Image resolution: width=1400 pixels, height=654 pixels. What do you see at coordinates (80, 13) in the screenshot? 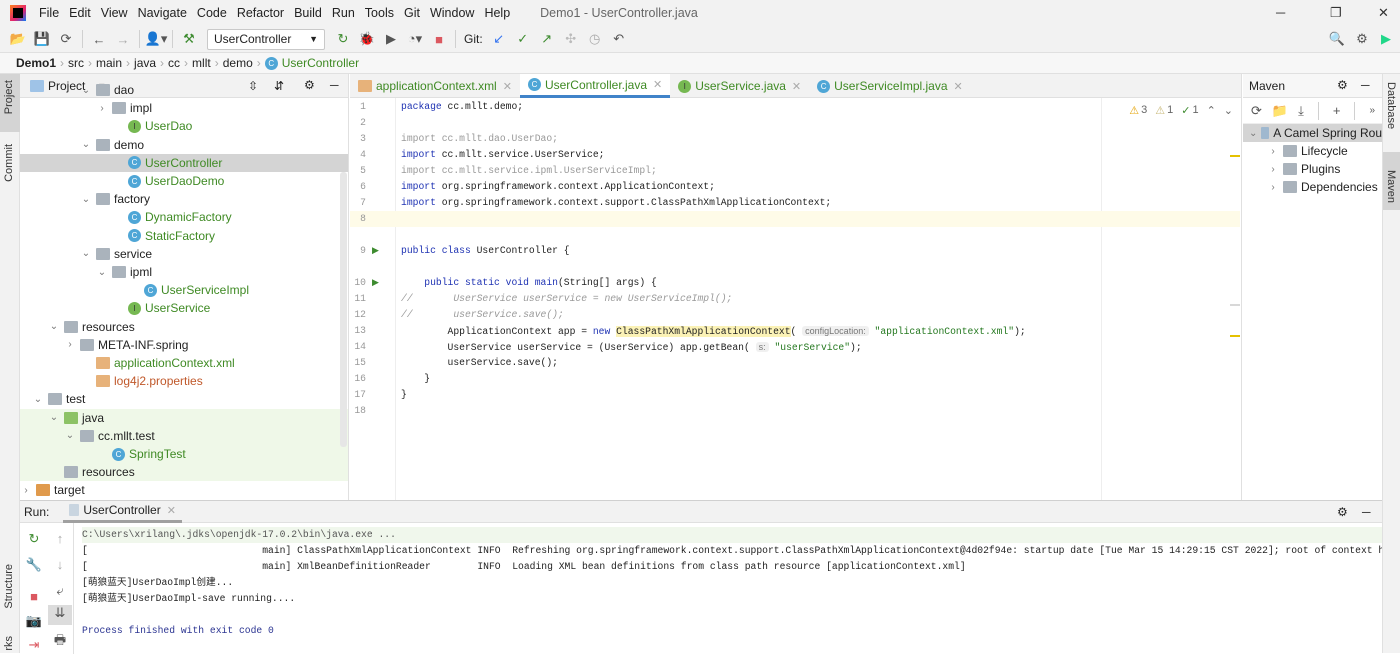
I see `menu-edit: Edit` at bounding box center [80, 13].